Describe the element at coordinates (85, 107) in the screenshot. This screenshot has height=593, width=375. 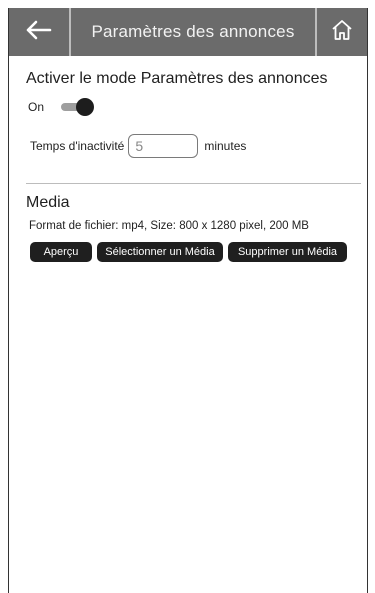
I see `toggle-knob` at that location.